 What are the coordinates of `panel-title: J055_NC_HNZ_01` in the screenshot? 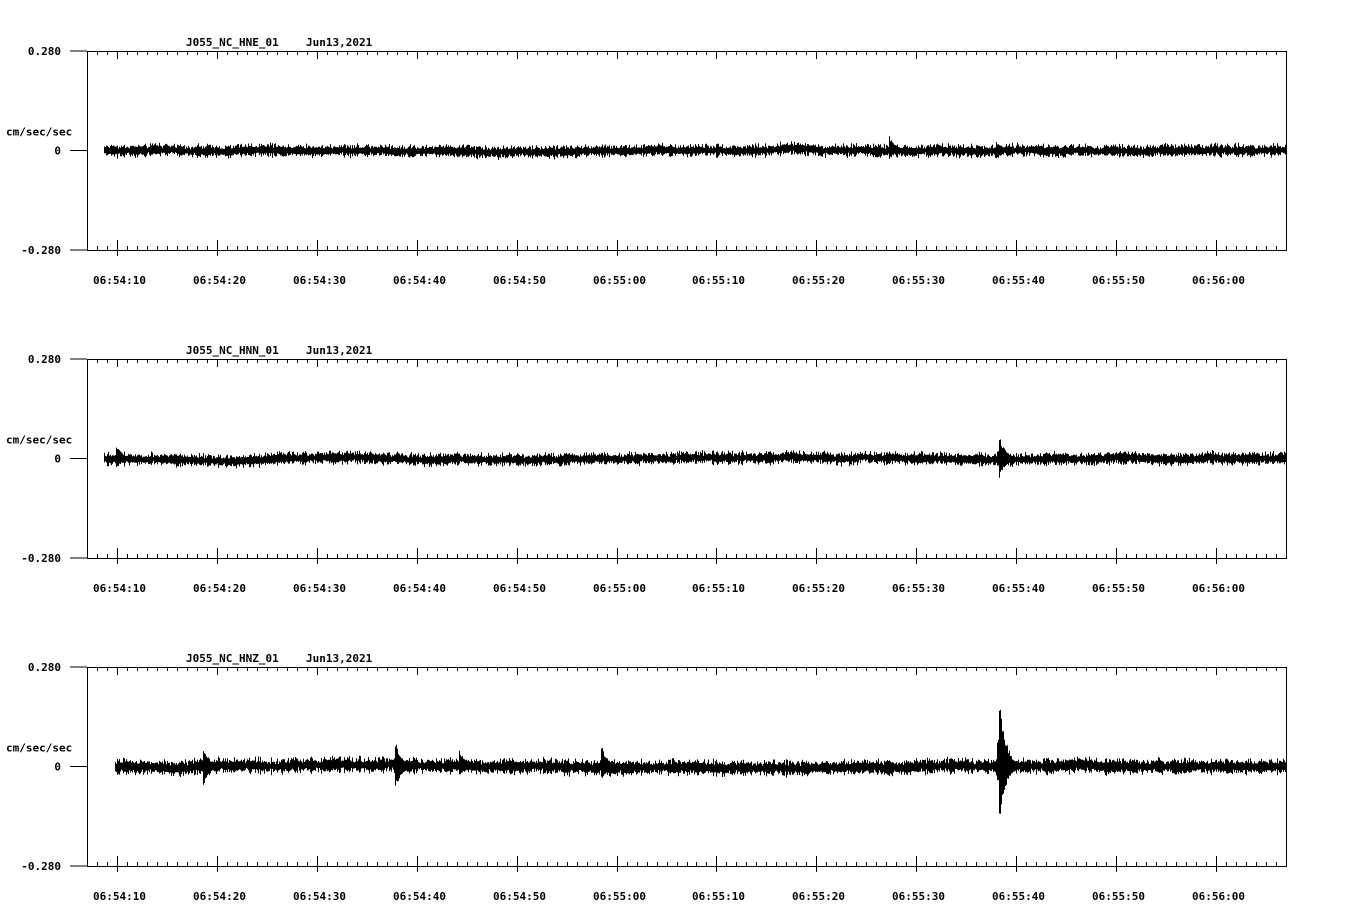 It's located at (232, 658).